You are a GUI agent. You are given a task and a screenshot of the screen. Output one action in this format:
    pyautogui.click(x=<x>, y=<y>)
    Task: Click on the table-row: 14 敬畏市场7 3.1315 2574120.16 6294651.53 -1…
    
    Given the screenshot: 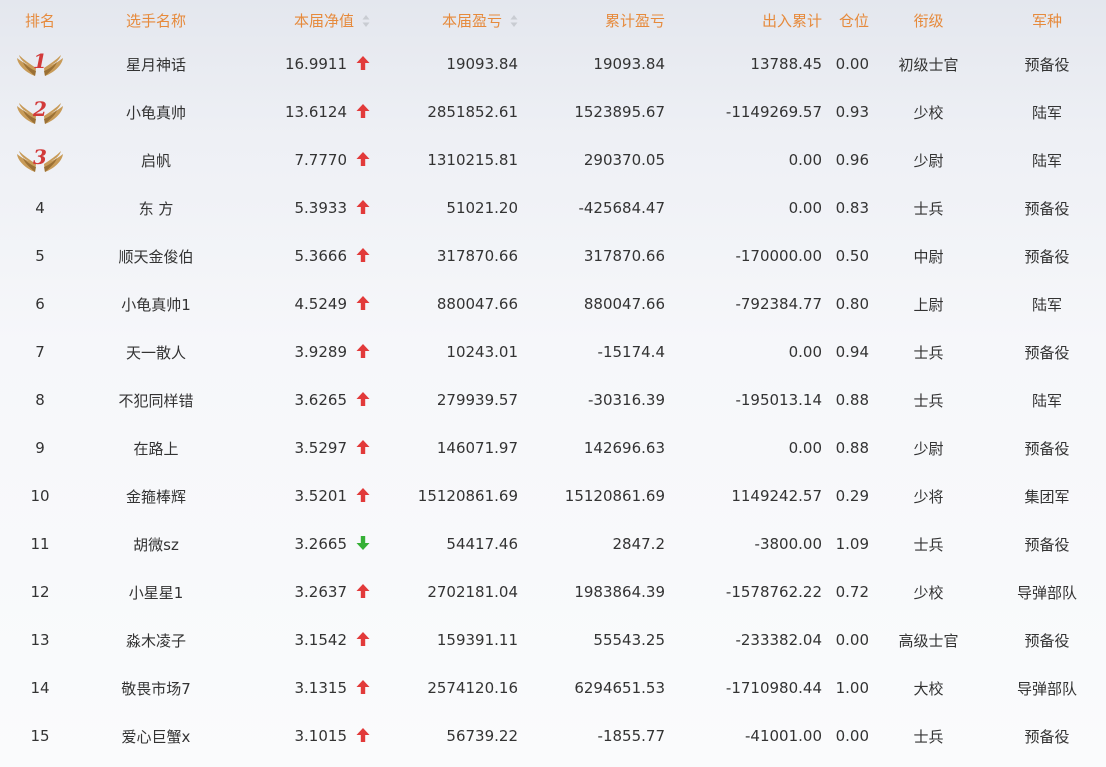 What is the action you would take?
    pyautogui.click(x=553, y=688)
    